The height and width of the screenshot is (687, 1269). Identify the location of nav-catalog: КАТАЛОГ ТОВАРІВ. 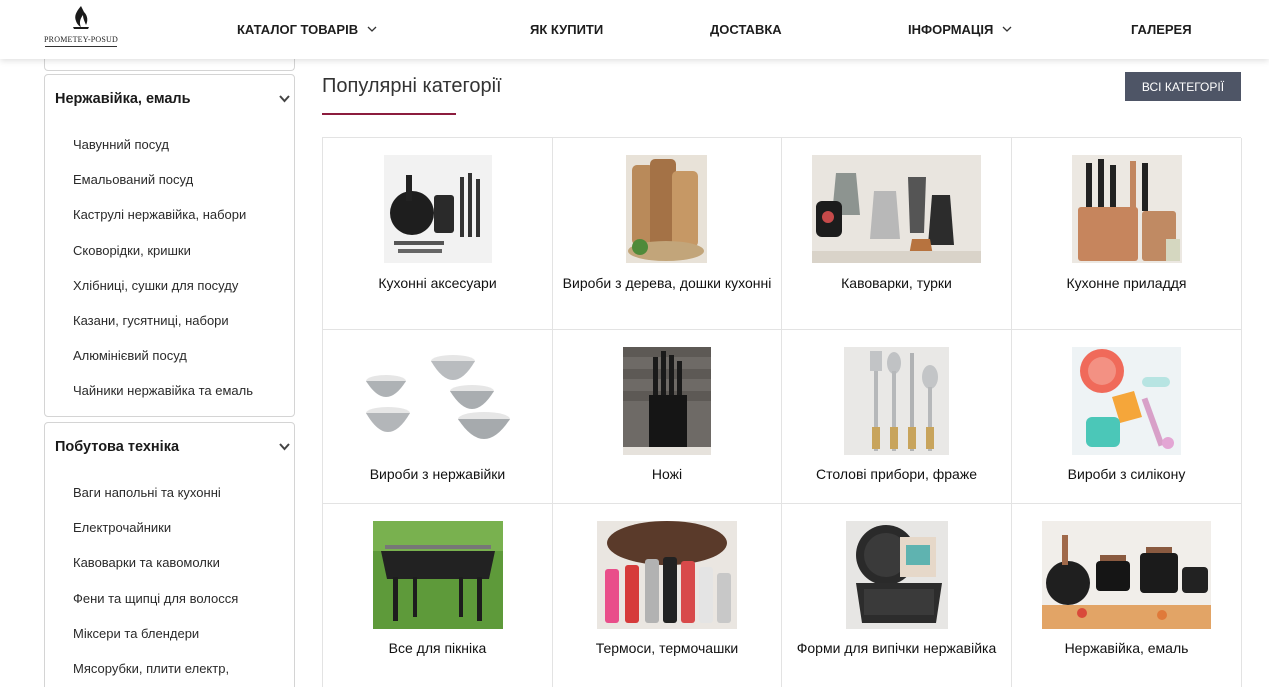
(307, 29).